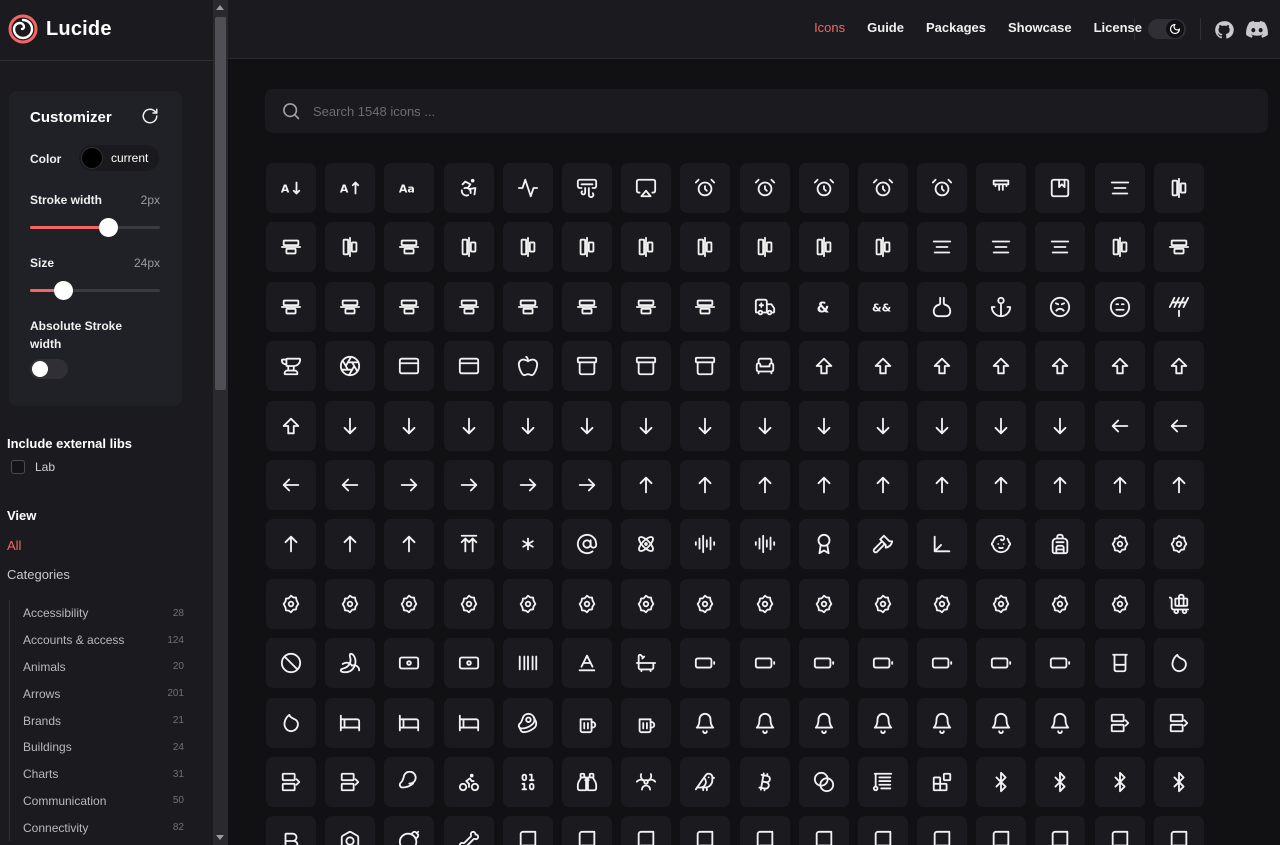  What do you see at coordinates (409, 188) in the screenshot?
I see `icon-tile-a-large-small: Aa` at bounding box center [409, 188].